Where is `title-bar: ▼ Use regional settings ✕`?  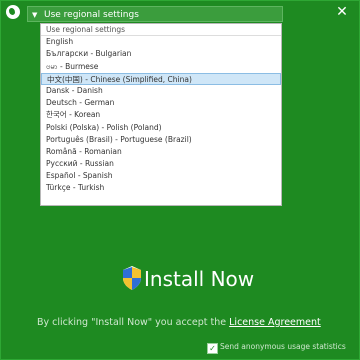 title-bar: ▼ Use regional settings ✕ is located at coordinates (180, 13).